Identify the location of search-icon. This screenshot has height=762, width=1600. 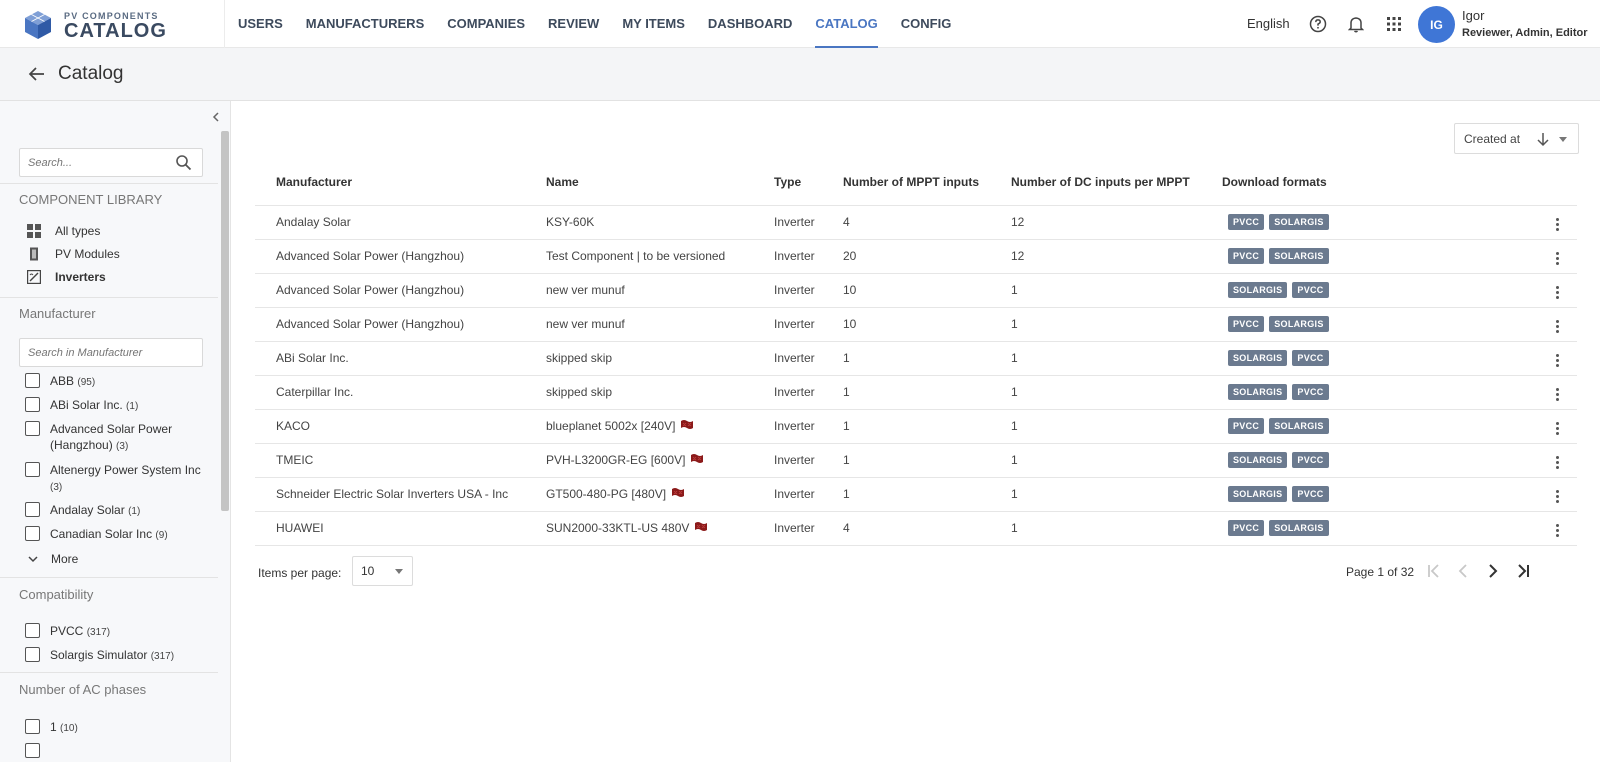
(183, 162).